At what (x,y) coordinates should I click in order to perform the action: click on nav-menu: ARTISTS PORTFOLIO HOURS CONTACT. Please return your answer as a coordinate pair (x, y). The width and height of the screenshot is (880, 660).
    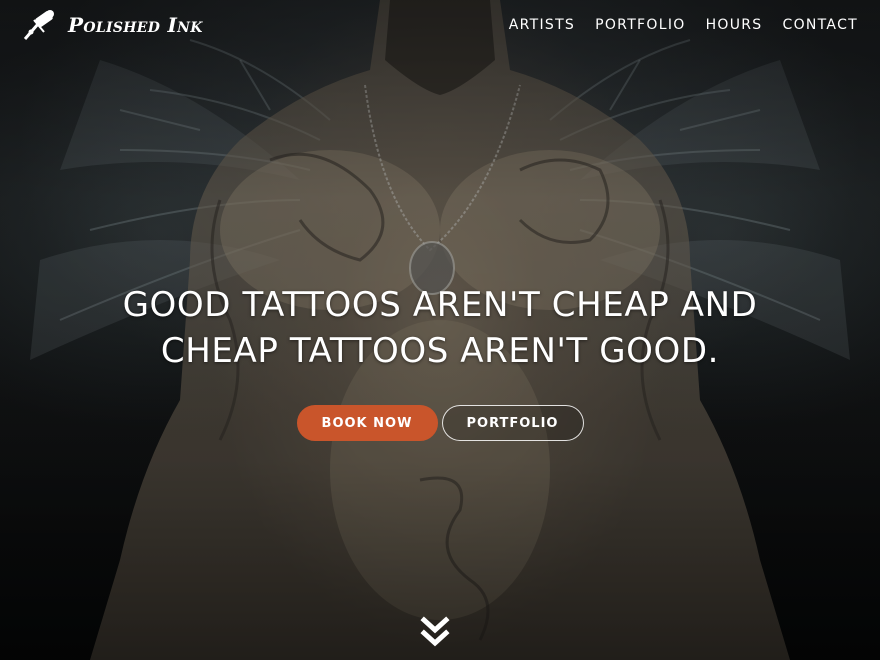
    Looking at the image, I should click on (683, 25).